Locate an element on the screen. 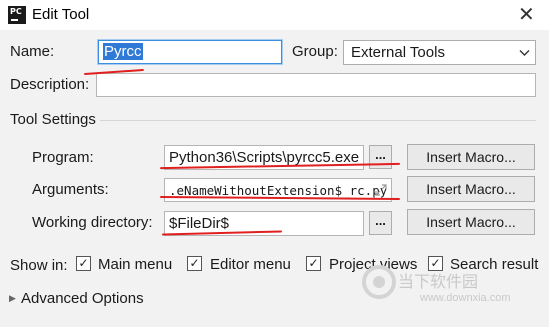  watermark-logo is located at coordinates (379, 282).